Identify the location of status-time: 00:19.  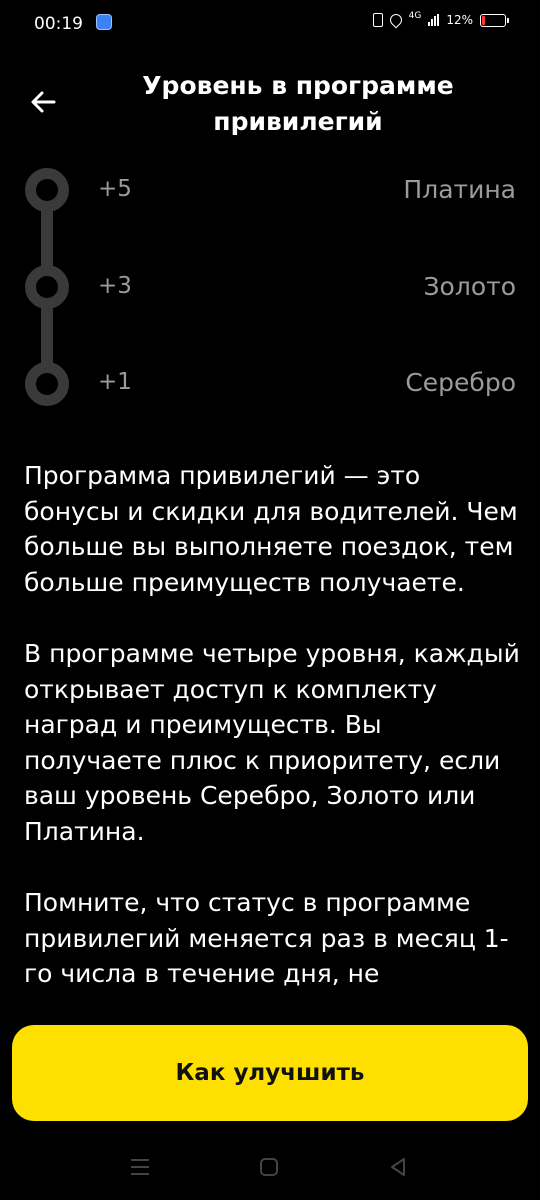
(58, 24).